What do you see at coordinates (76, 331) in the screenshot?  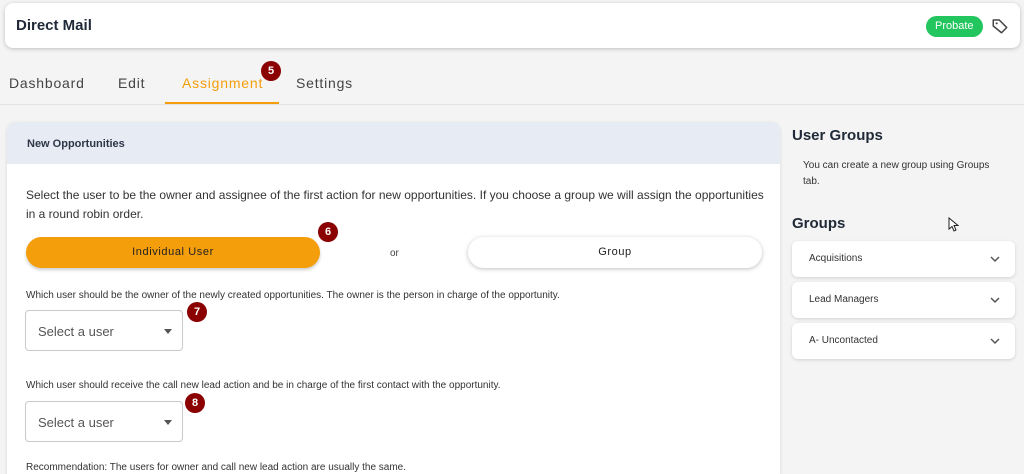 I see `owner-select-value: Select a user` at bounding box center [76, 331].